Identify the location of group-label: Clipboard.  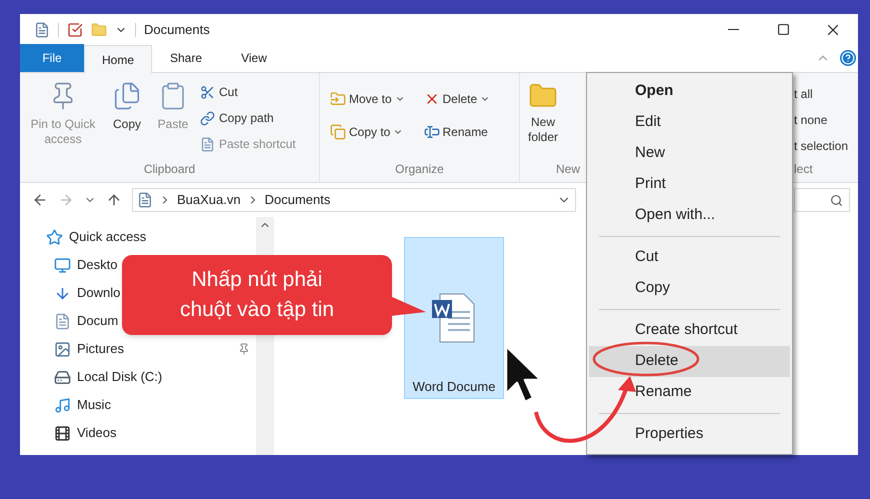
(169, 169).